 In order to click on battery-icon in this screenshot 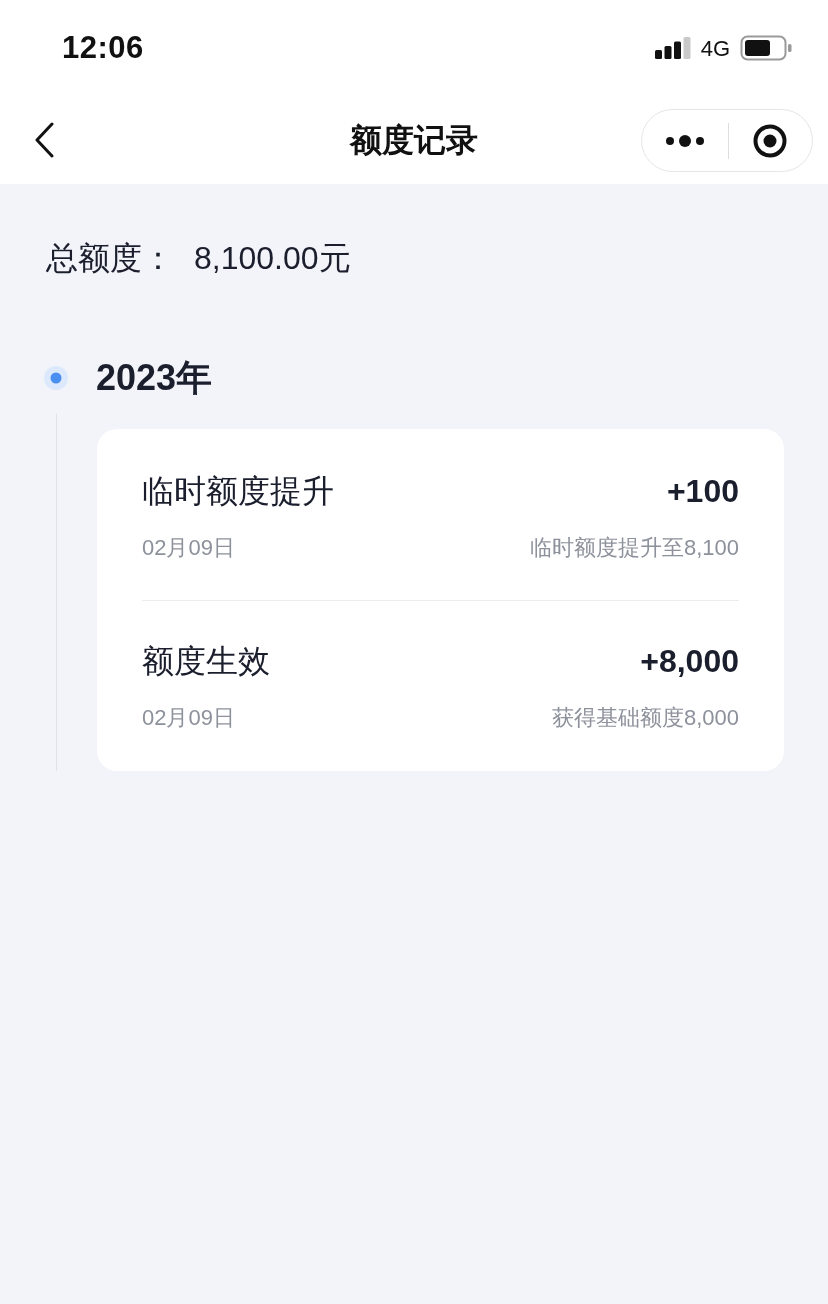, I will do `click(766, 48)`.